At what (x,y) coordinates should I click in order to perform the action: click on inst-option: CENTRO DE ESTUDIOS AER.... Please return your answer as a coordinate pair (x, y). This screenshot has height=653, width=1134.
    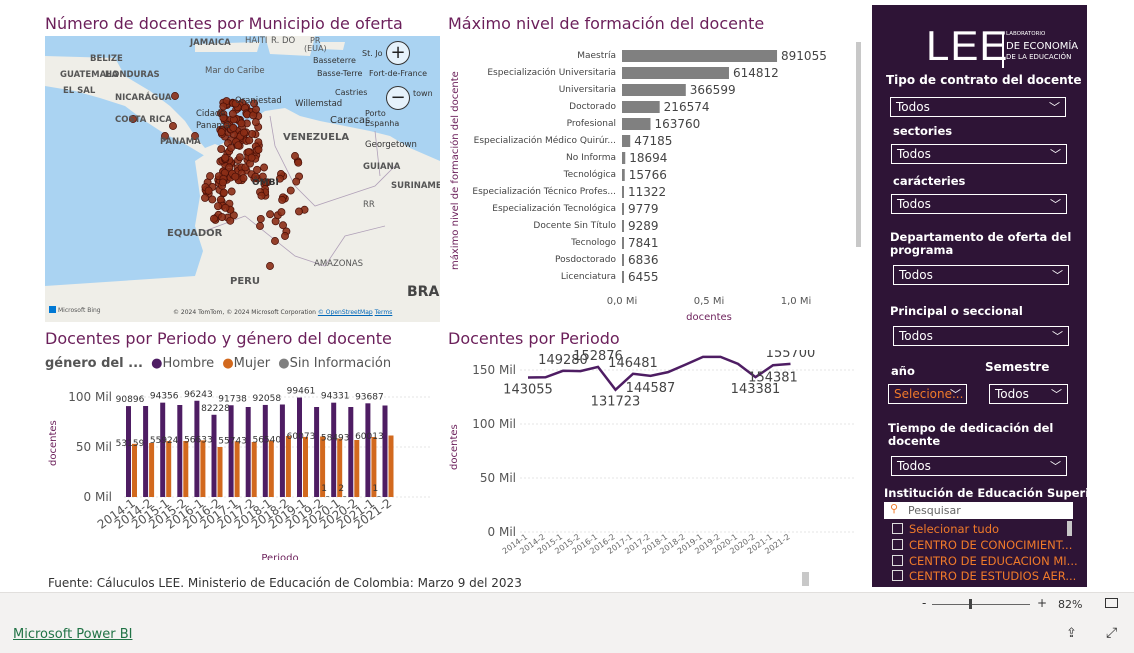
    Looking at the image, I should click on (984, 575).